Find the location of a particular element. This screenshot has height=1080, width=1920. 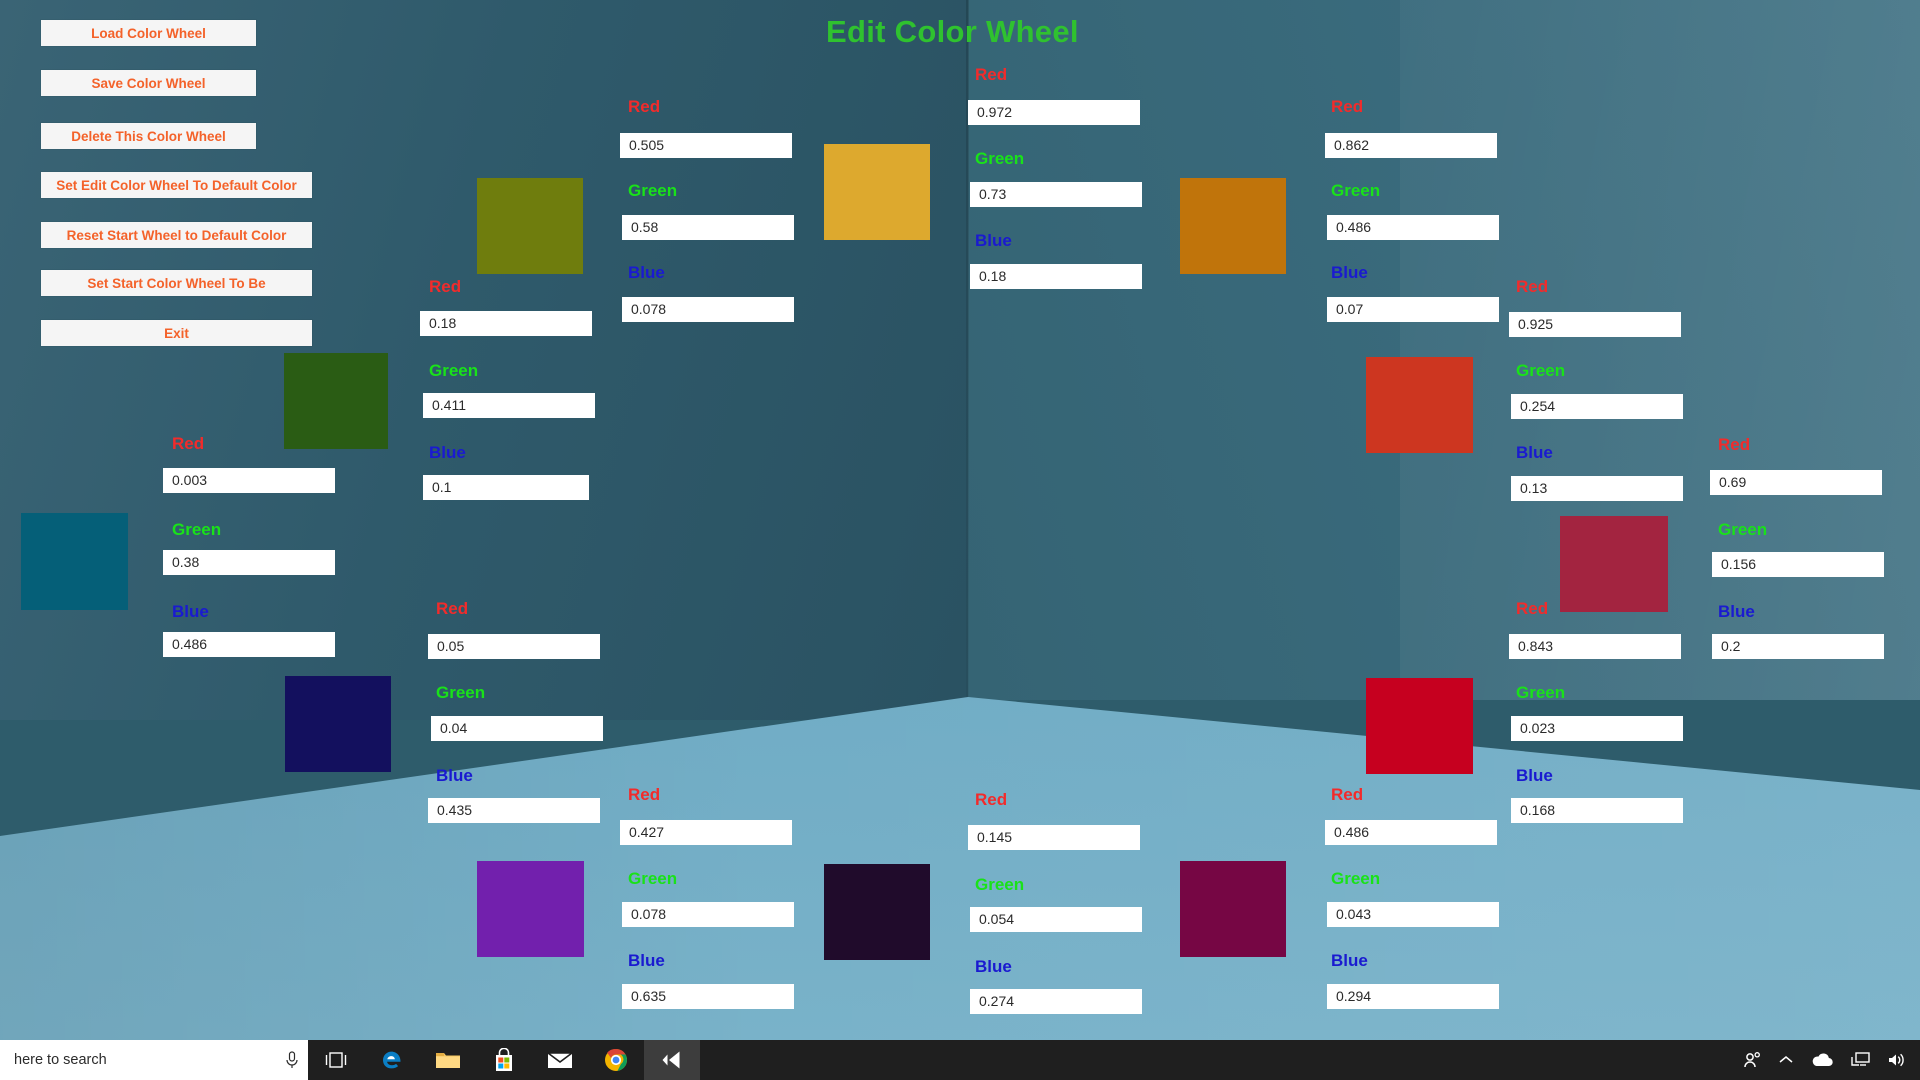

windows-taskbar: here to search is located at coordinates (960, 1060).